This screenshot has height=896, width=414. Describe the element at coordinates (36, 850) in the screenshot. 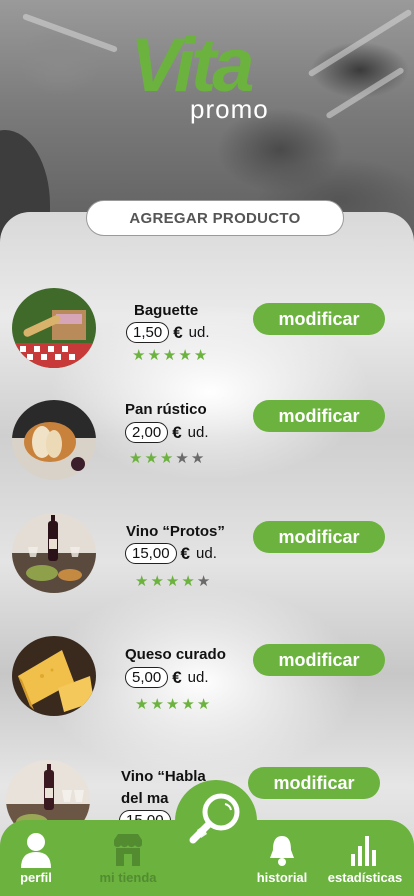

I see `user-icon` at that location.